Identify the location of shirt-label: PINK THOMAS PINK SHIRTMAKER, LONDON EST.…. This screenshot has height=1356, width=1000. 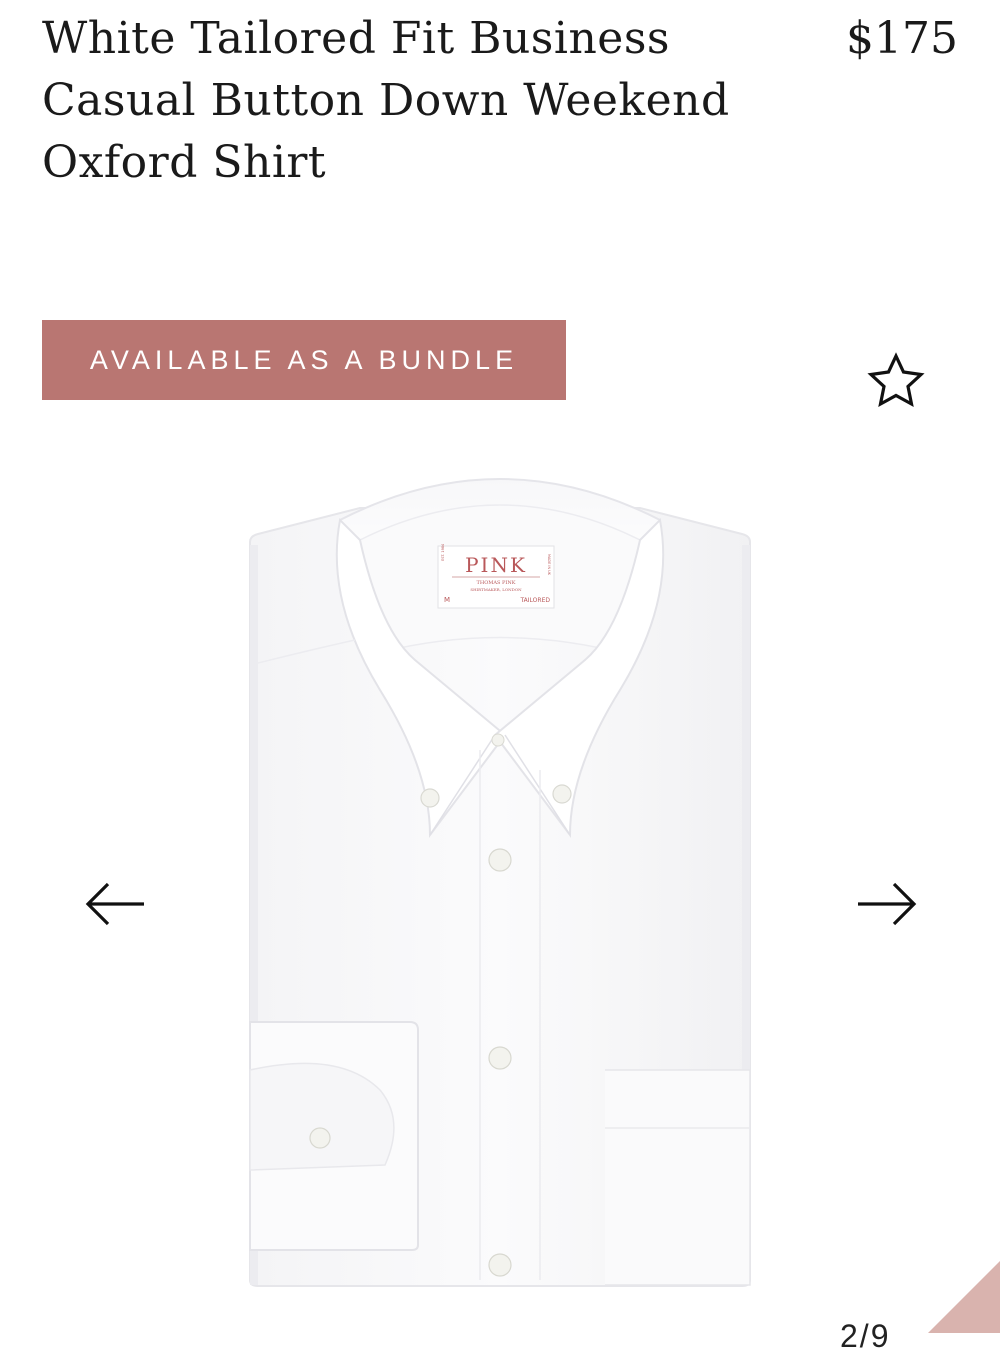
(496, 576).